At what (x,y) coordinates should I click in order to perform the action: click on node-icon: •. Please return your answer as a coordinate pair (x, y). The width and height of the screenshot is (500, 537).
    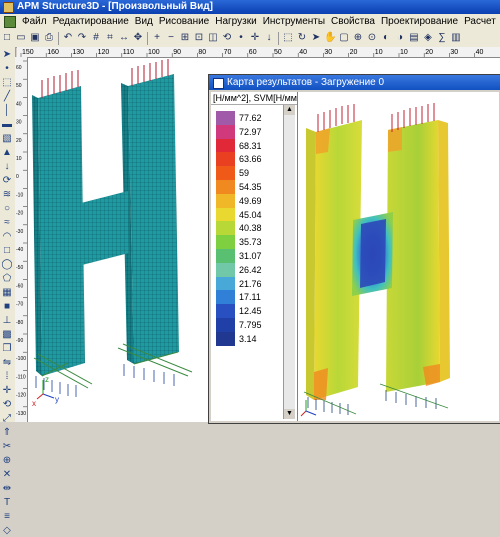
    Looking at the image, I should click on (241, 38).